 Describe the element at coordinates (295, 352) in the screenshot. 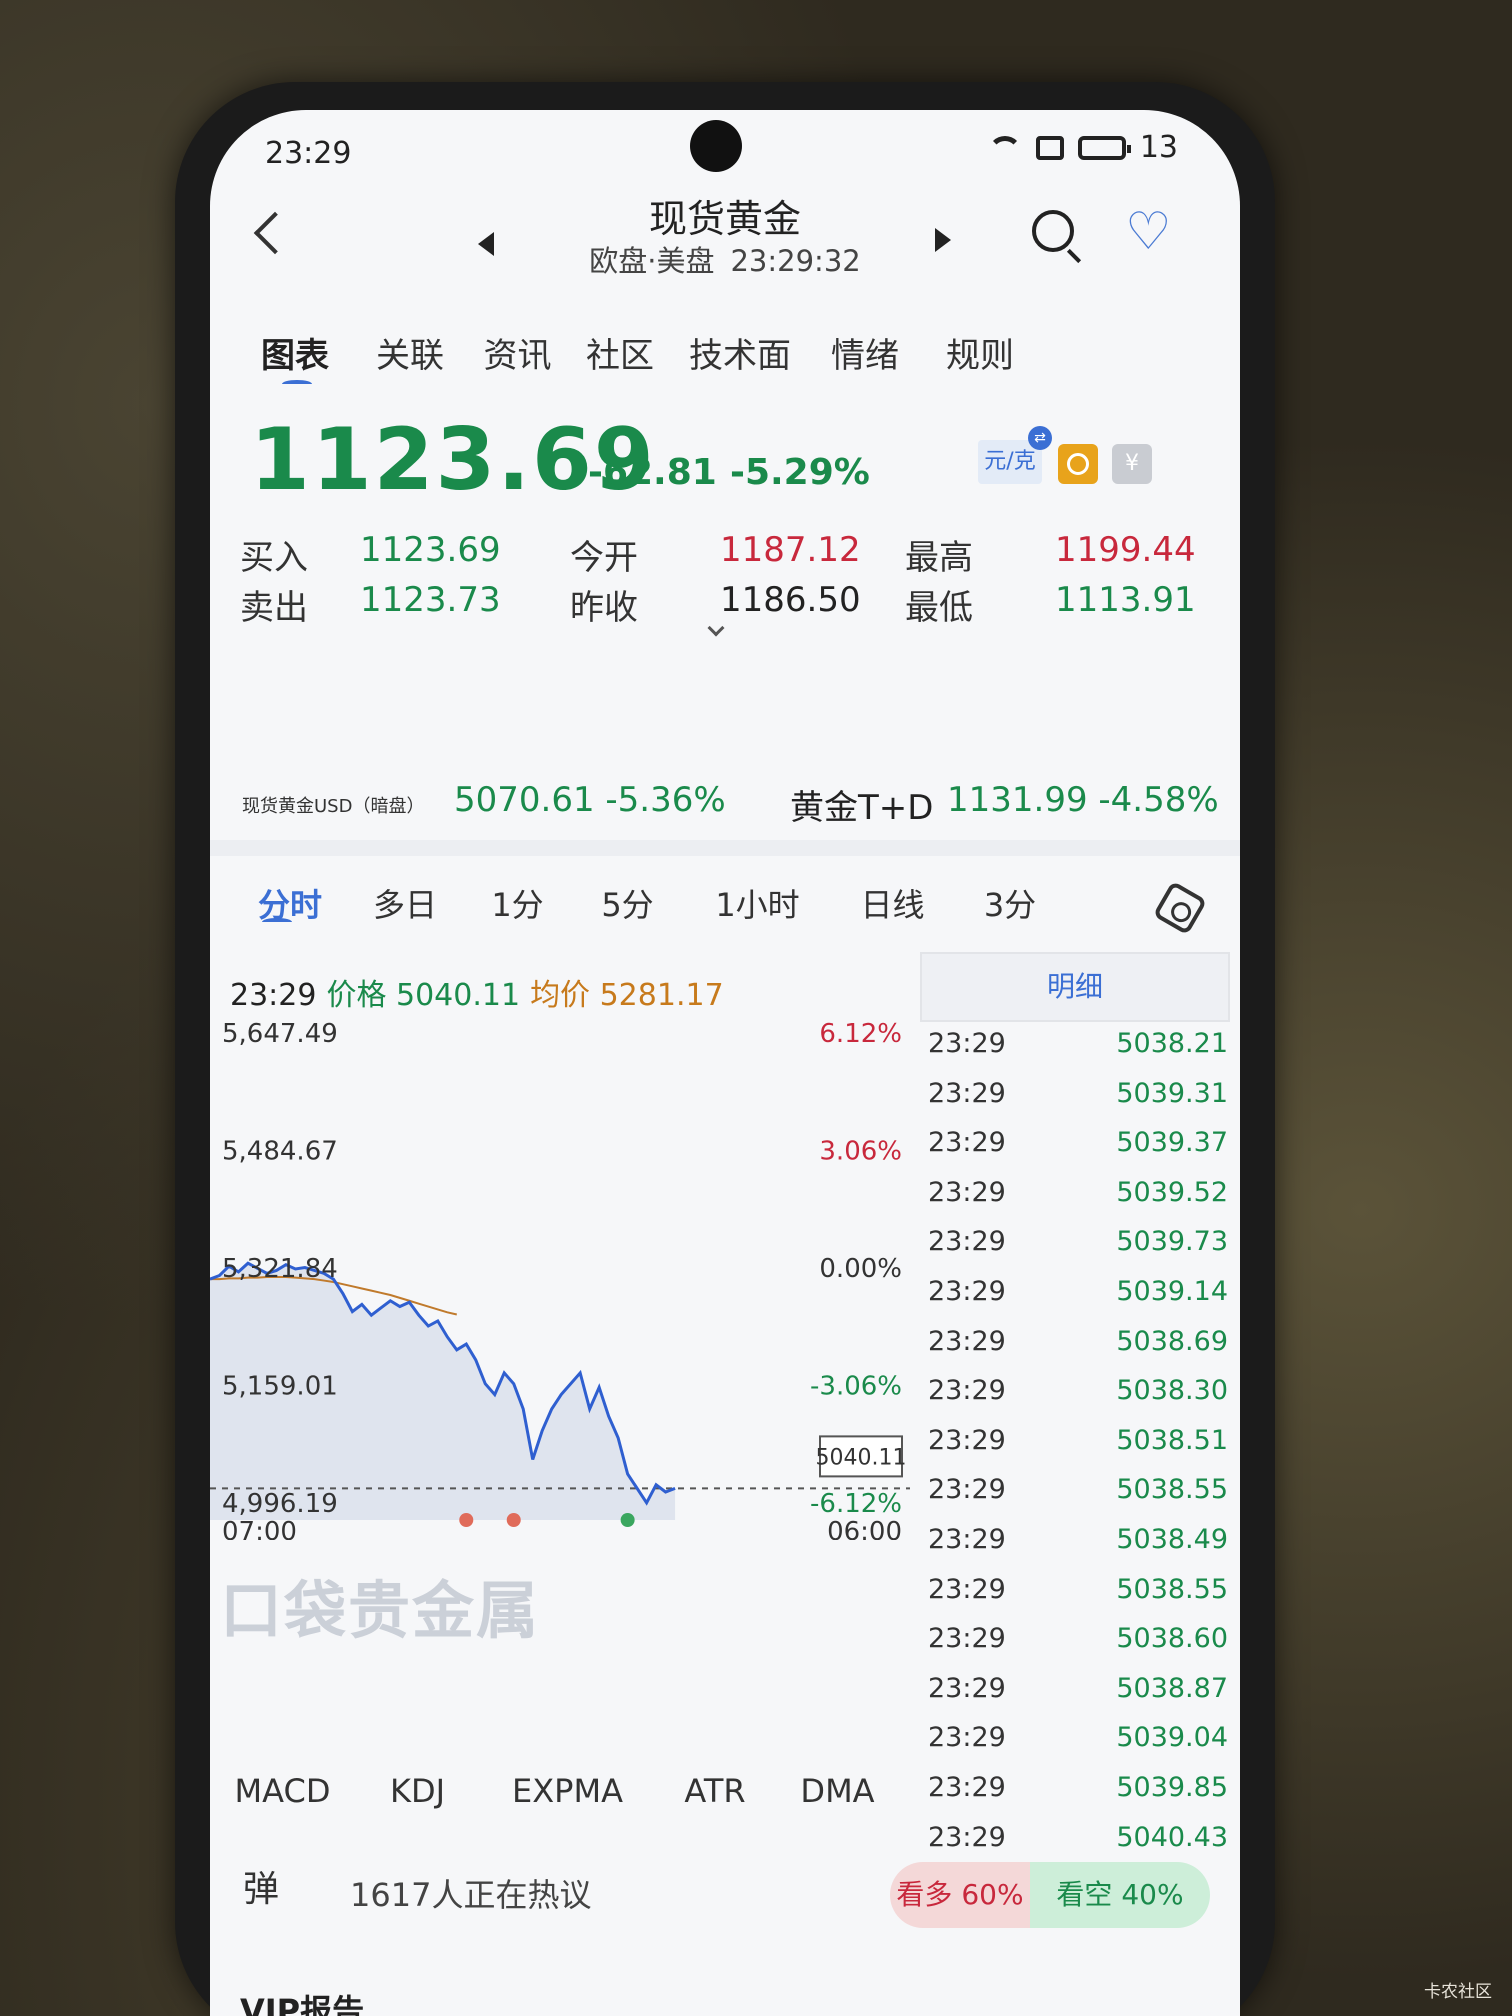

I see `tab-chart: 图表` at that location.